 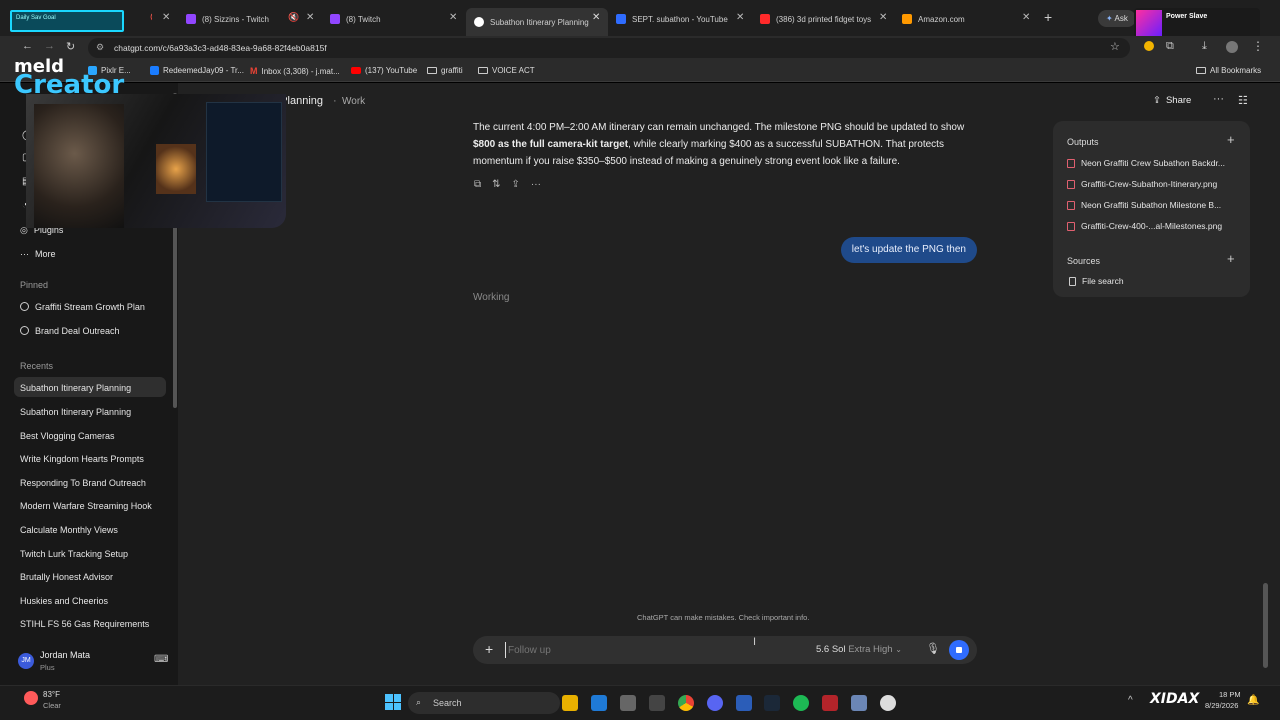 I want to click on user-name: Jordan Mata, so click(x=65, y=655).